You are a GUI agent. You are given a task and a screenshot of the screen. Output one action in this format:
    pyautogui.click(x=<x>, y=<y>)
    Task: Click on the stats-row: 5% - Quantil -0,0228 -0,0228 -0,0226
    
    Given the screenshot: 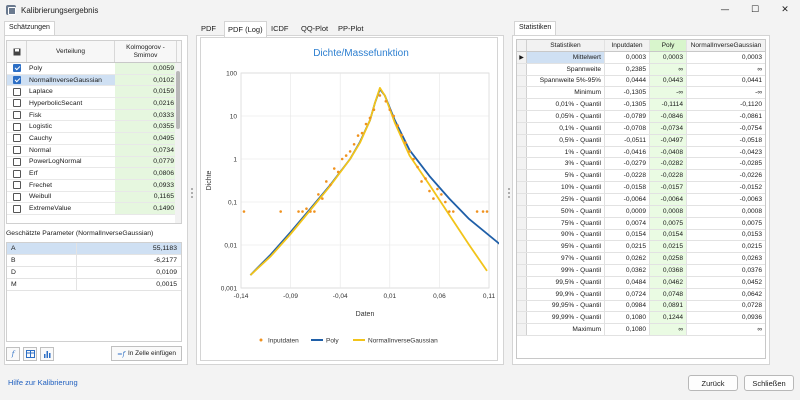 What is the action you would take?
    pyautogui.click(x=641, y=176)
    